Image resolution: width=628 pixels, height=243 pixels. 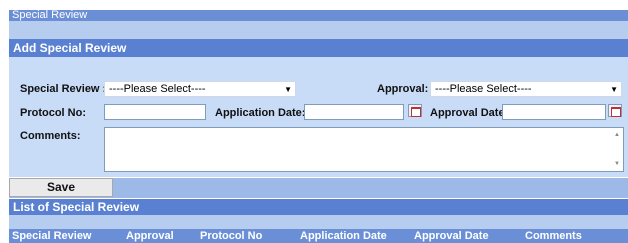 What do you see at coordinates (63, 89) in the screenshot?
I see `special-review-label: Special Review :` at bounding box center [63, 89].